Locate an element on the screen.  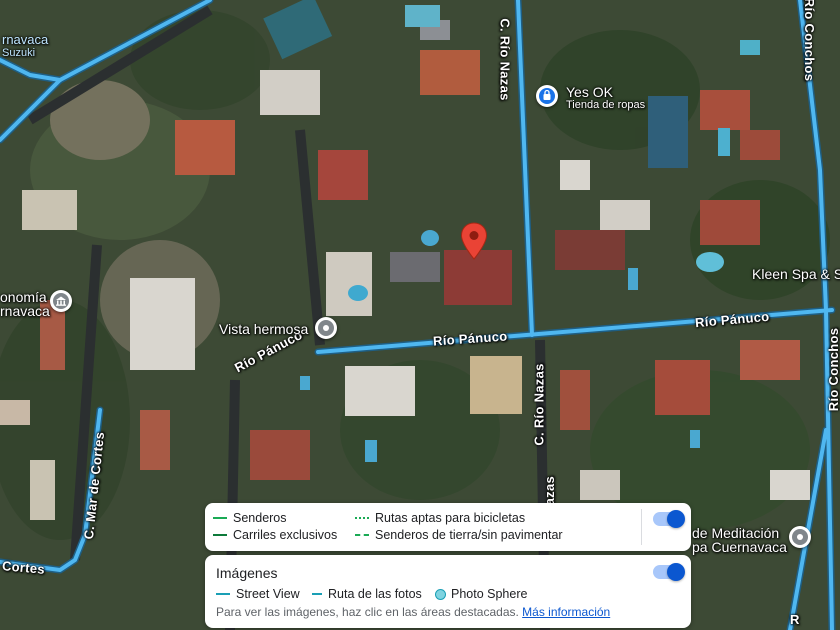
legend-rutas-aptas: Rutas aptas para bicicletas is located at coordinates (440, 518).